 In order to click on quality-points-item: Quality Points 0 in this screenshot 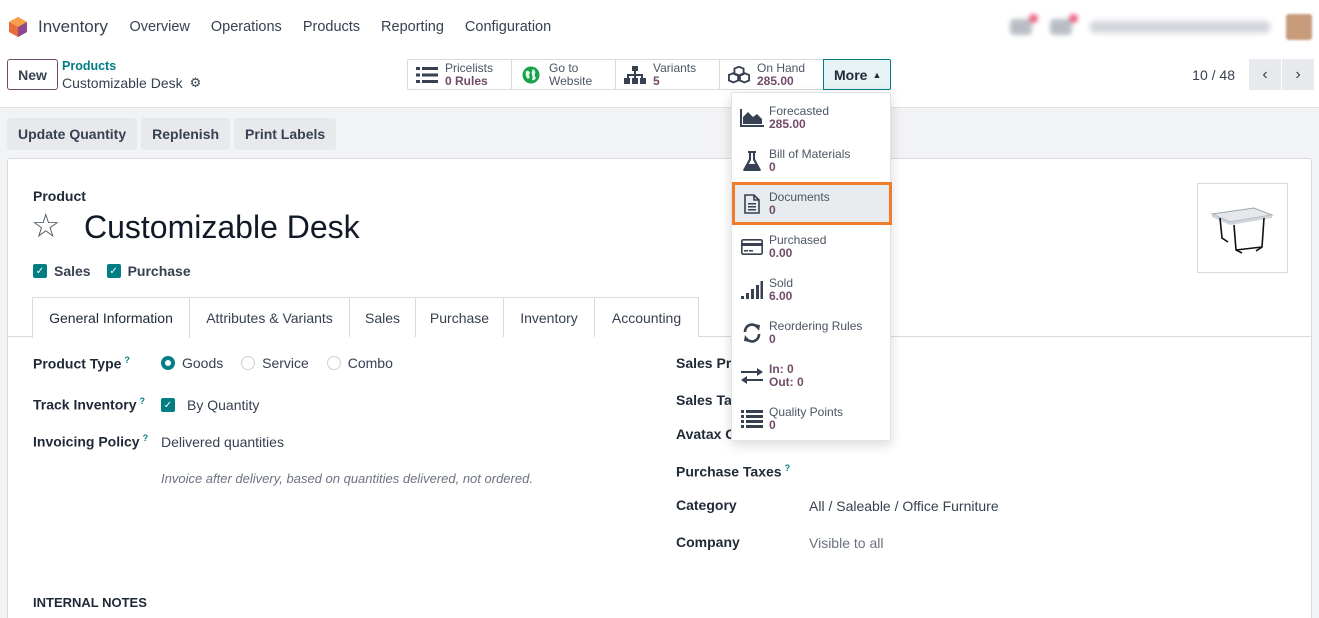, I will do `click(811, 418)`.